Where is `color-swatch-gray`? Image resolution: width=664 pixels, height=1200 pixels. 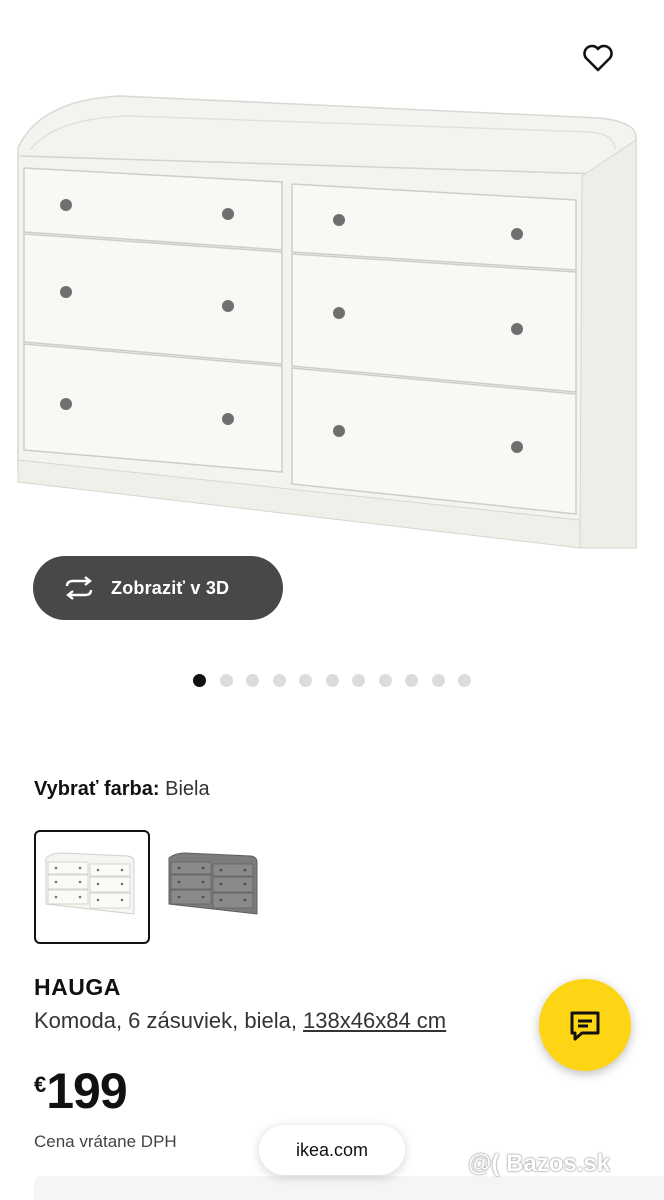 color-swatch-gray is located at coordinates (215, 887).